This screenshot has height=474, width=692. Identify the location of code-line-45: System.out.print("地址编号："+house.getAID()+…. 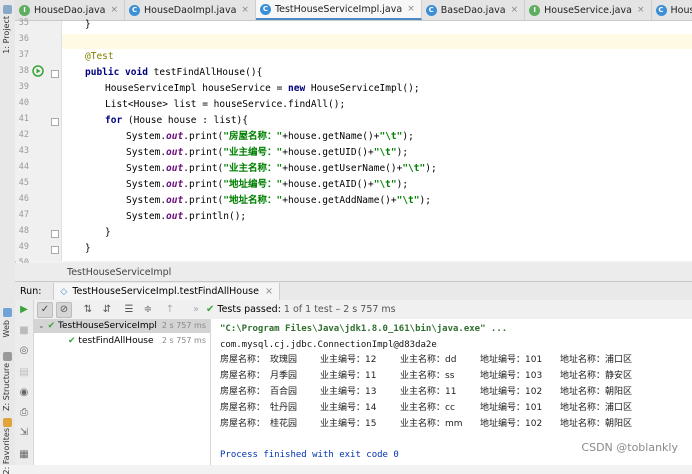
(267, 184).